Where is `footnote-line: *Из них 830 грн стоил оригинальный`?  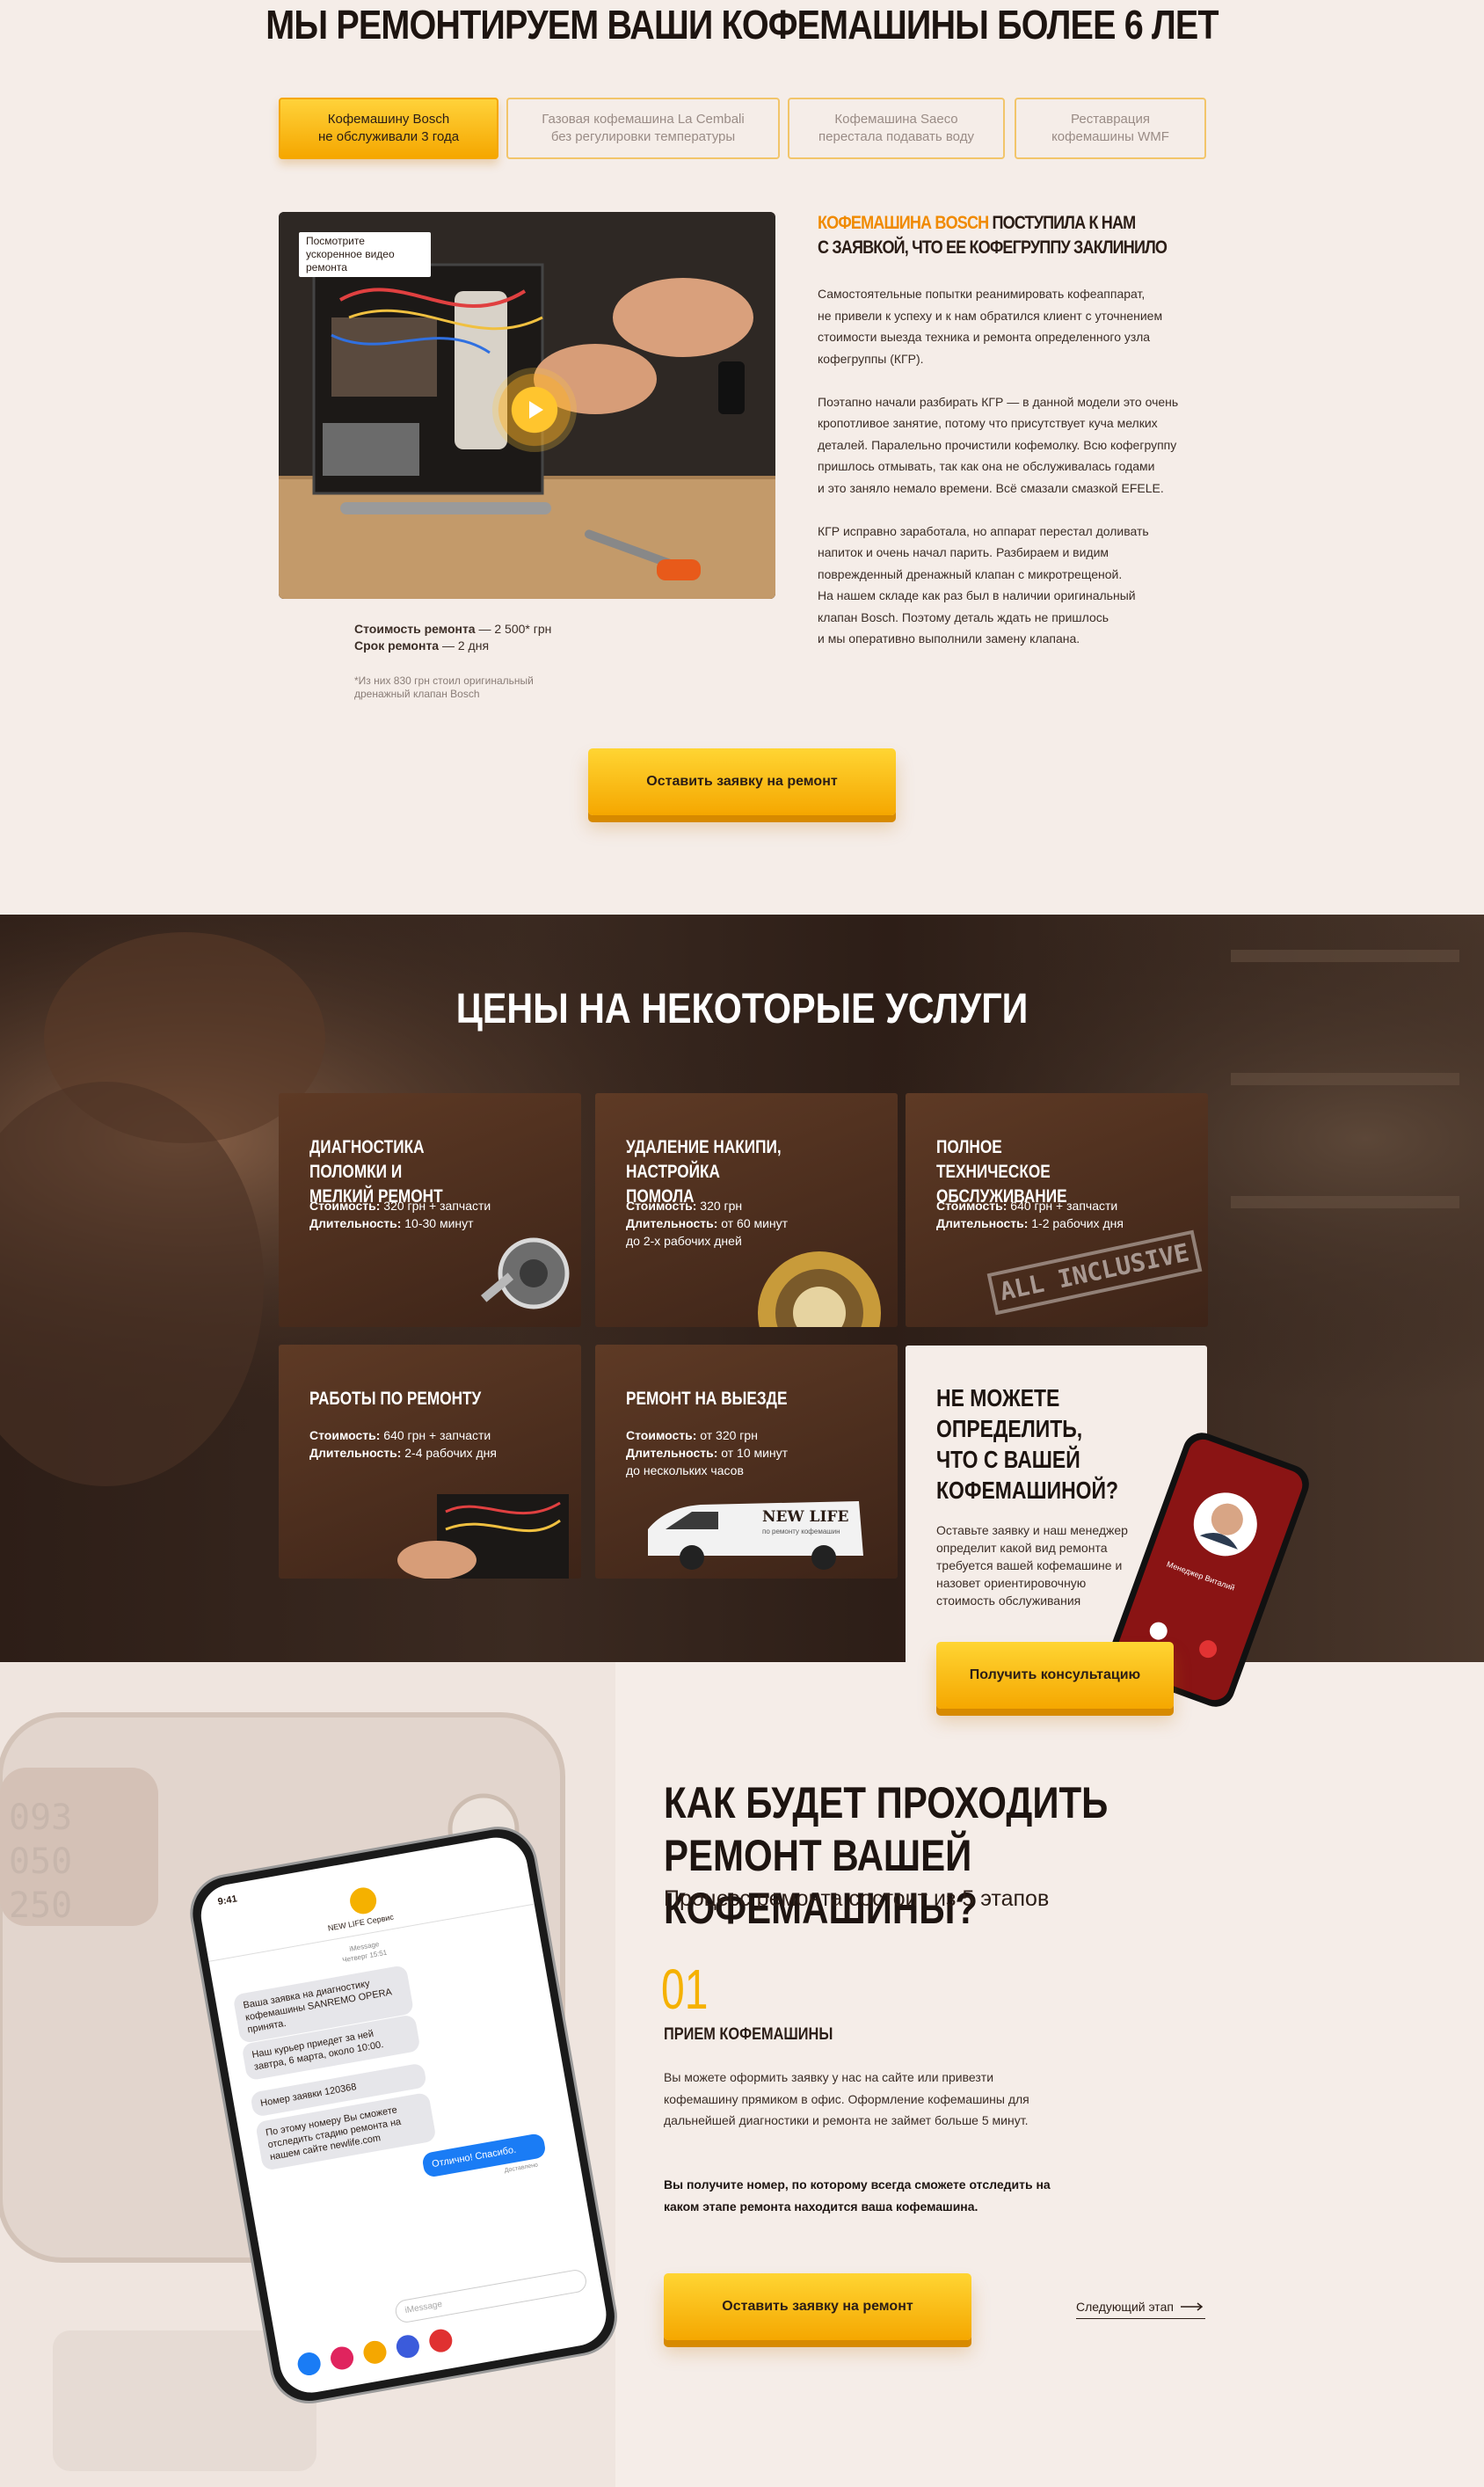 footnote-line: *Из них 830 грн стоил оригинальный is located at coordinates (444, 681).